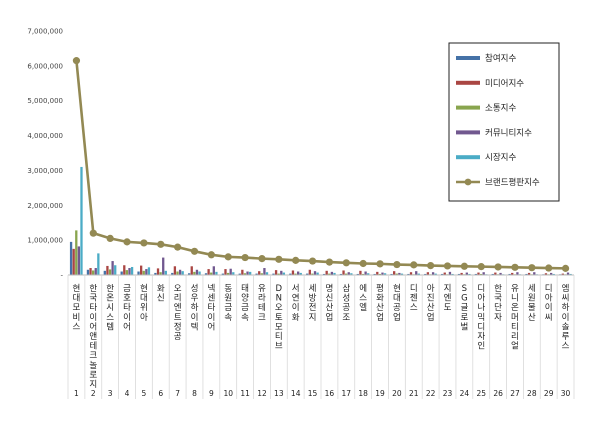 Image resolution: width=600 pixels, height=421 pixels. Describe the element at coordinates (160, 393) in the screenshot. I see `rank-number: 6` at that location.